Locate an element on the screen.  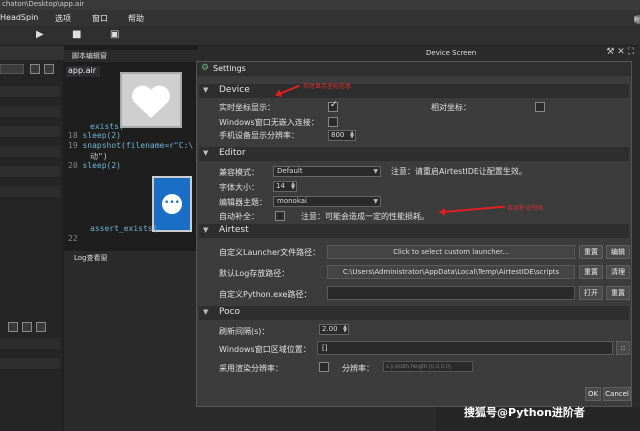
menu-item-window: 窗口 is located at coordinates (100, 18).